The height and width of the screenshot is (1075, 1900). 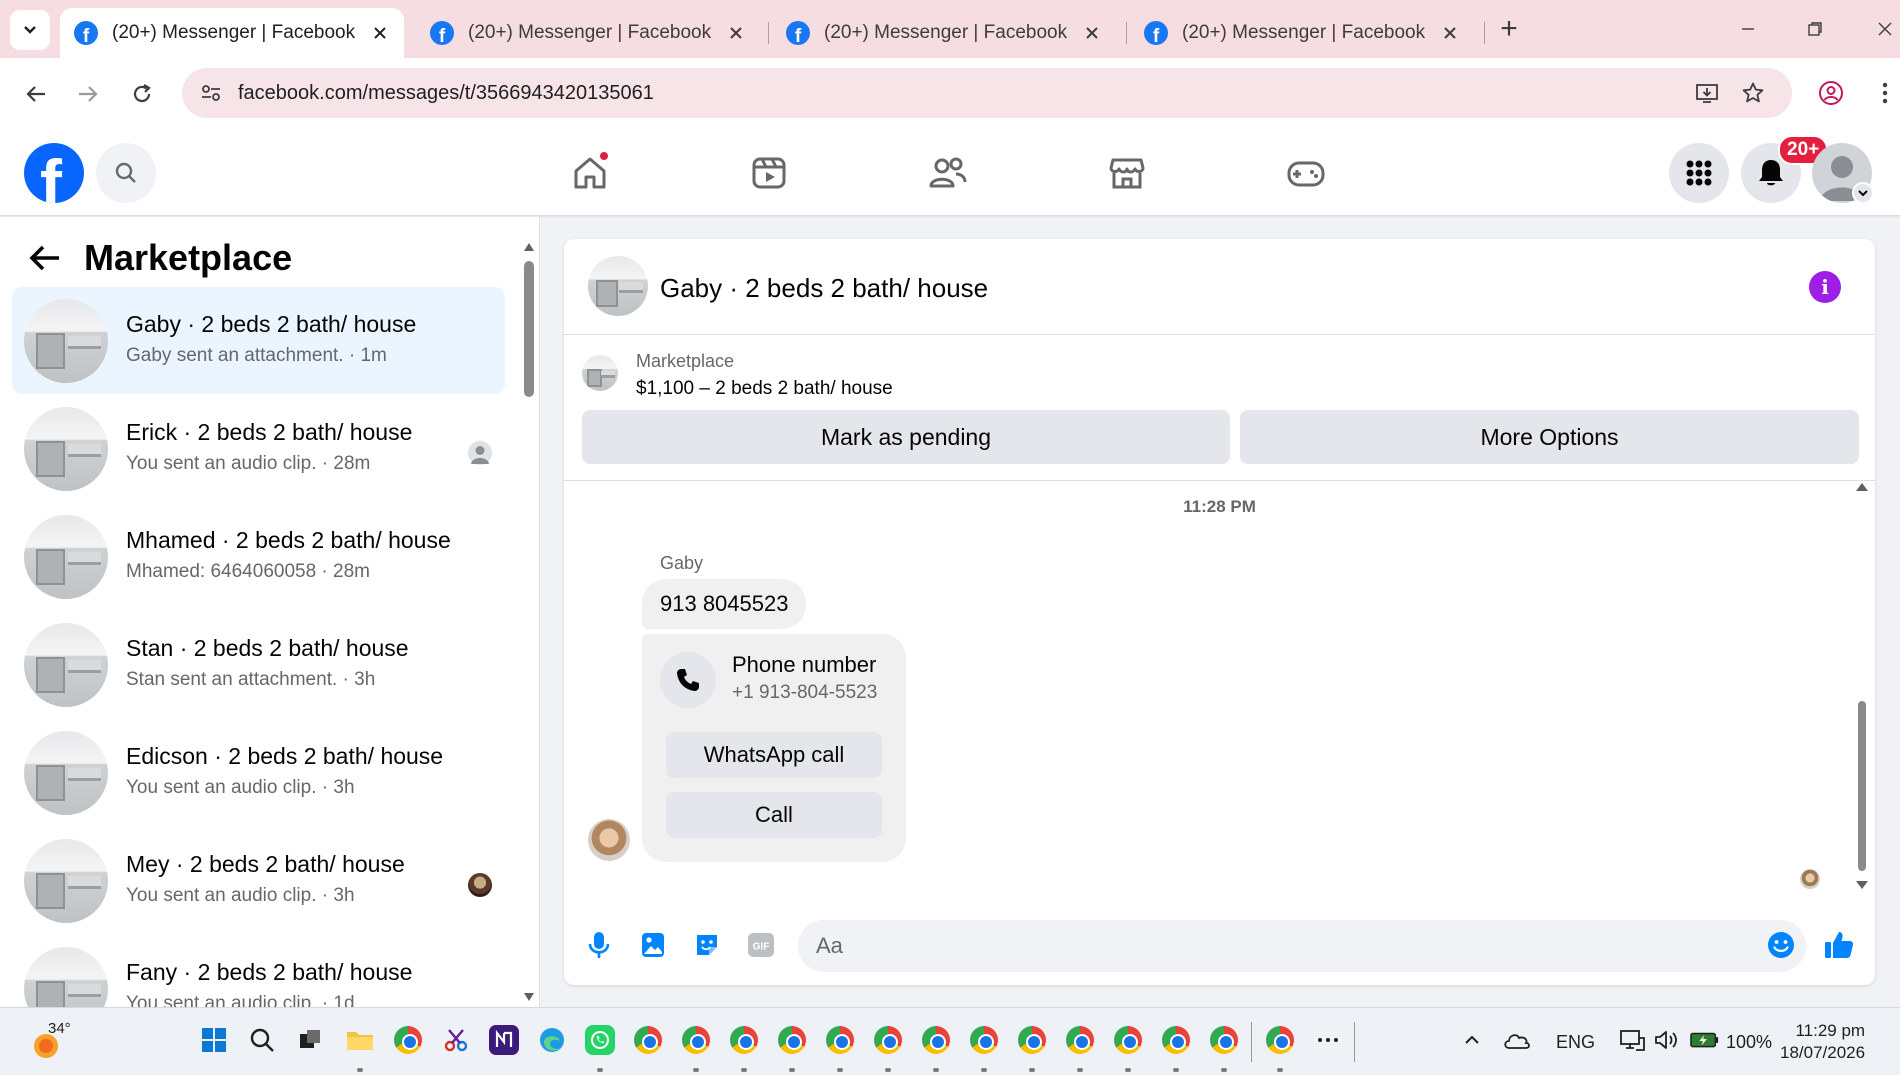 I want to click on conversation-name: Fany · 2 beds 2 bath/ house, so click(x=269, y=972).